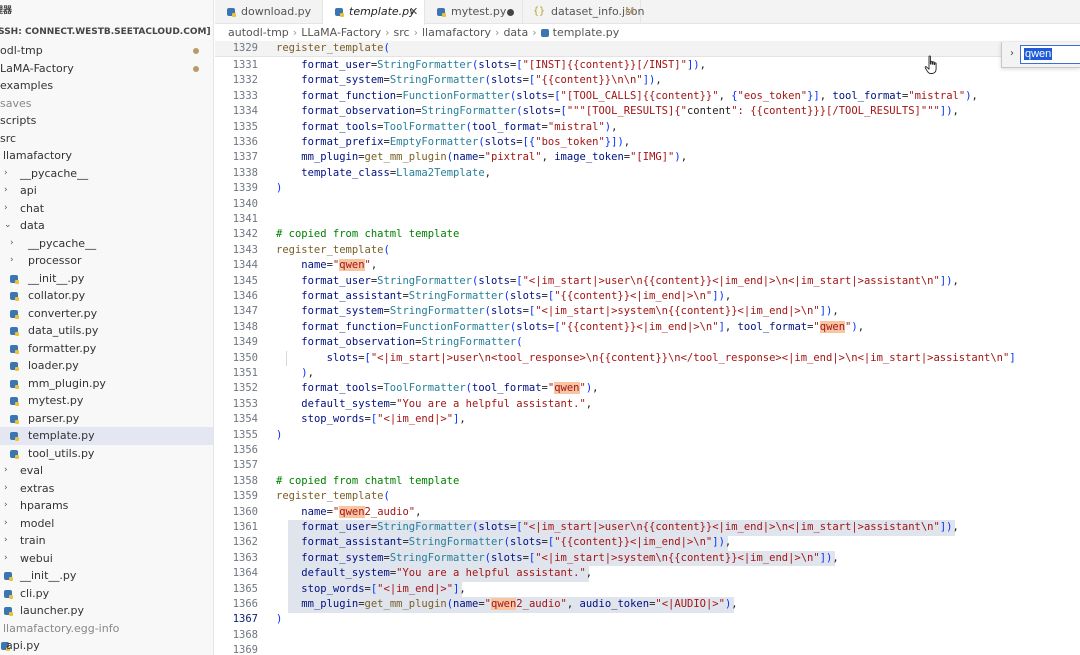 The image size is (1080, 655). I want to click on tree-item-label: extras, so click(37, 488).